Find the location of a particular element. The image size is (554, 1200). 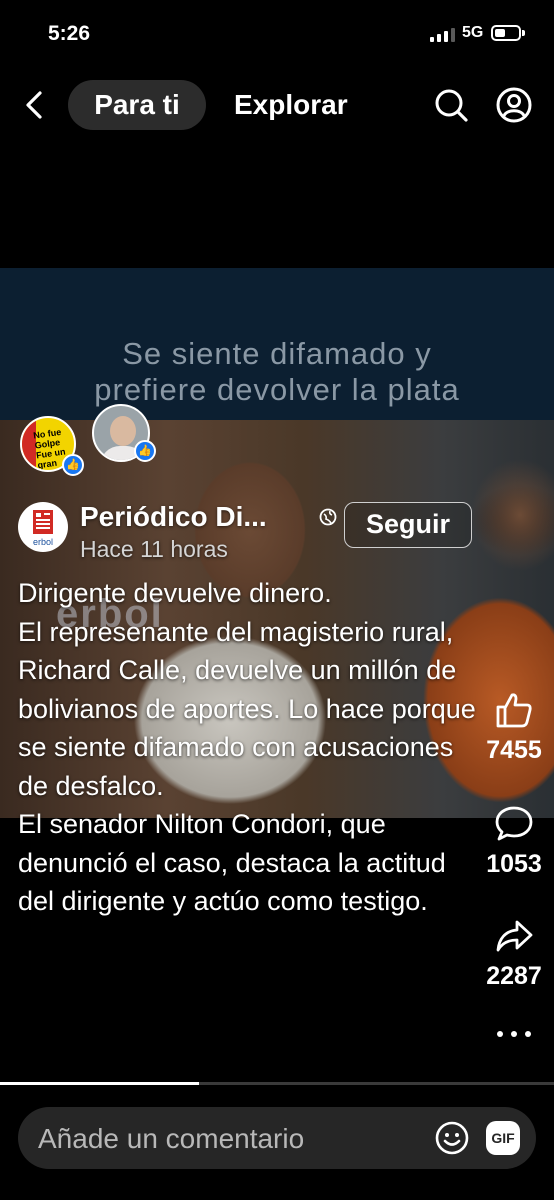

video-progress-fill is located at coordinates (100, 1083).